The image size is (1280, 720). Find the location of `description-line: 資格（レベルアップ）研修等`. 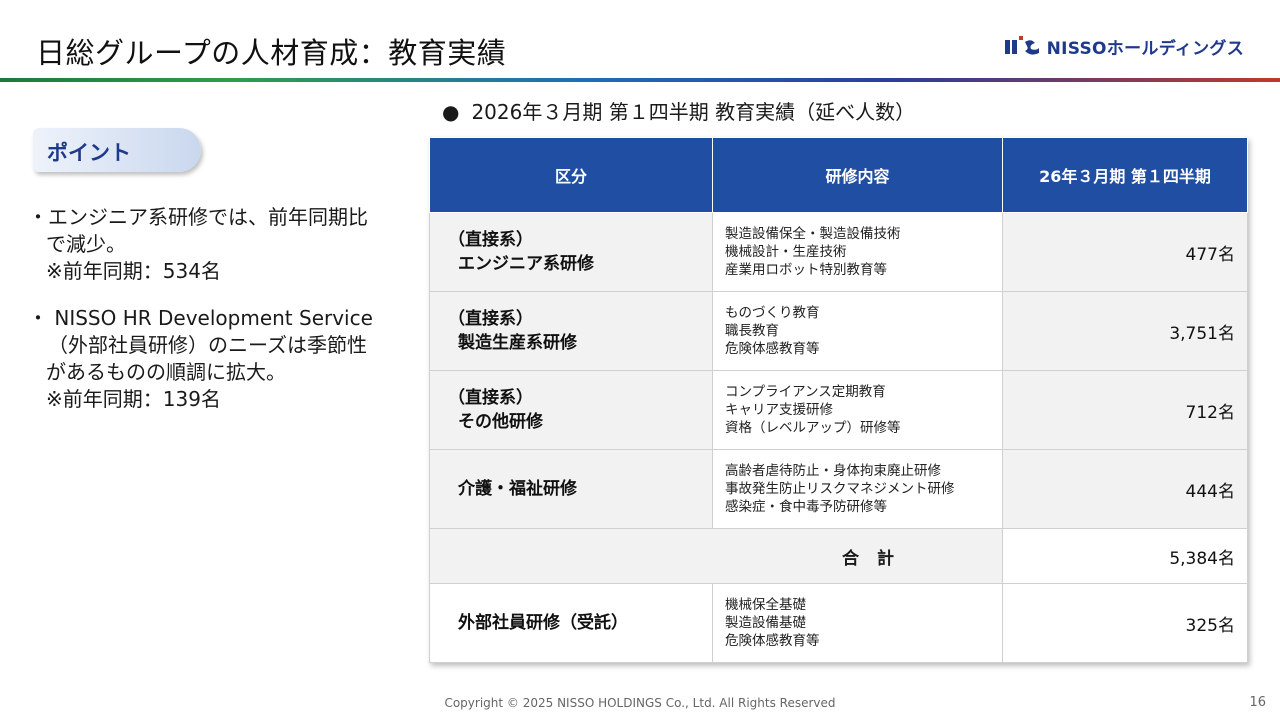

description-line: 資格（レベルアップ）研修等 is located at coordinates (813, 428).